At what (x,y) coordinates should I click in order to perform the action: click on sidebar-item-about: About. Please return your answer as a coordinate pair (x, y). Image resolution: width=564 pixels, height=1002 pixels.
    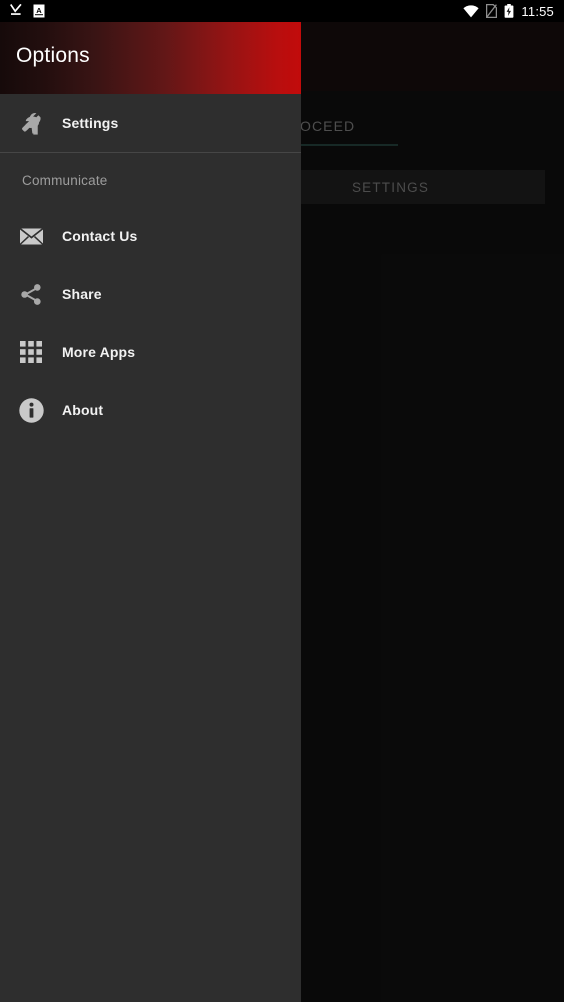
    Looking at the image, I should click on (150, 410).